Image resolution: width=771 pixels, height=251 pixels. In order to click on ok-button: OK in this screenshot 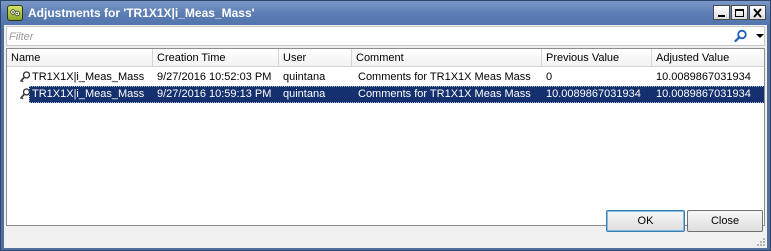, I will do `click(645, 221)`.